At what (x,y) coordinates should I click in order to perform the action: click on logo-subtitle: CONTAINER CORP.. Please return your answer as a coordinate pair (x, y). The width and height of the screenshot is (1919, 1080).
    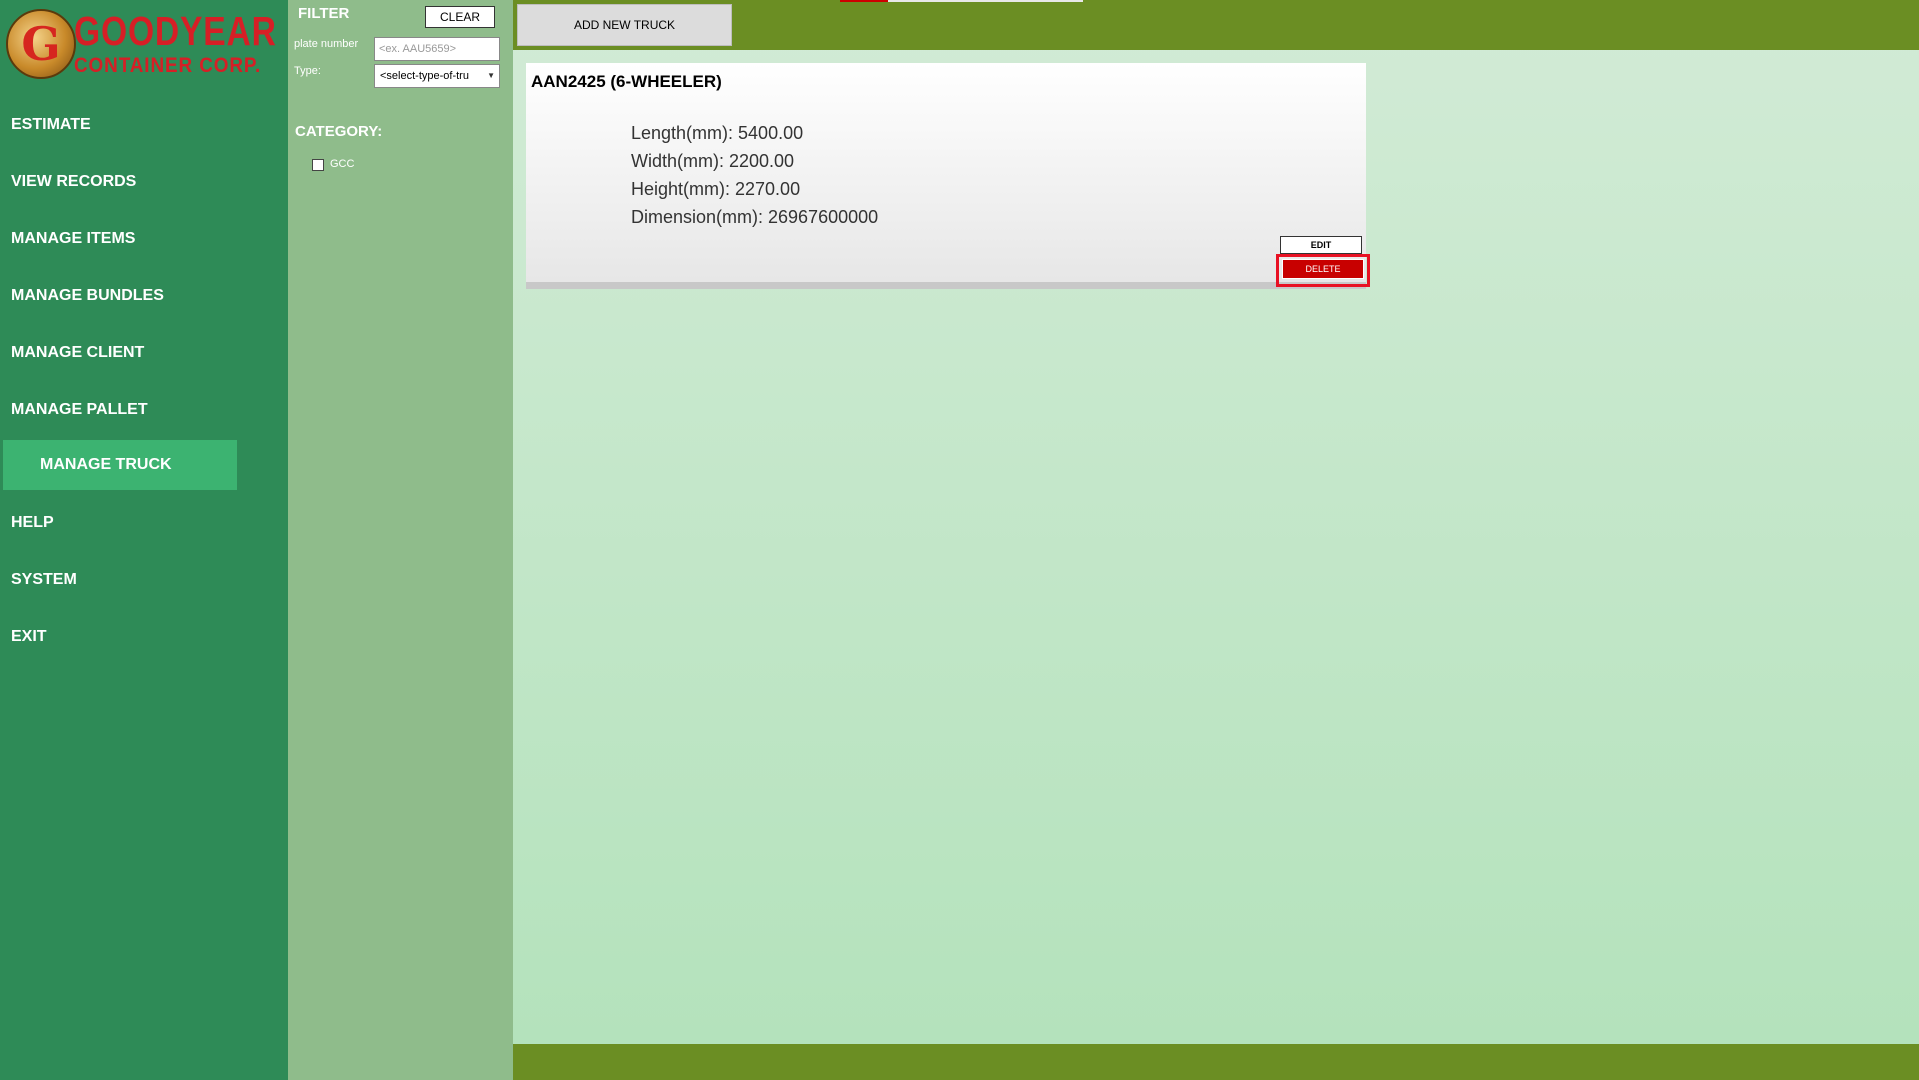
    Looking at the image, I should click on (168, 65).